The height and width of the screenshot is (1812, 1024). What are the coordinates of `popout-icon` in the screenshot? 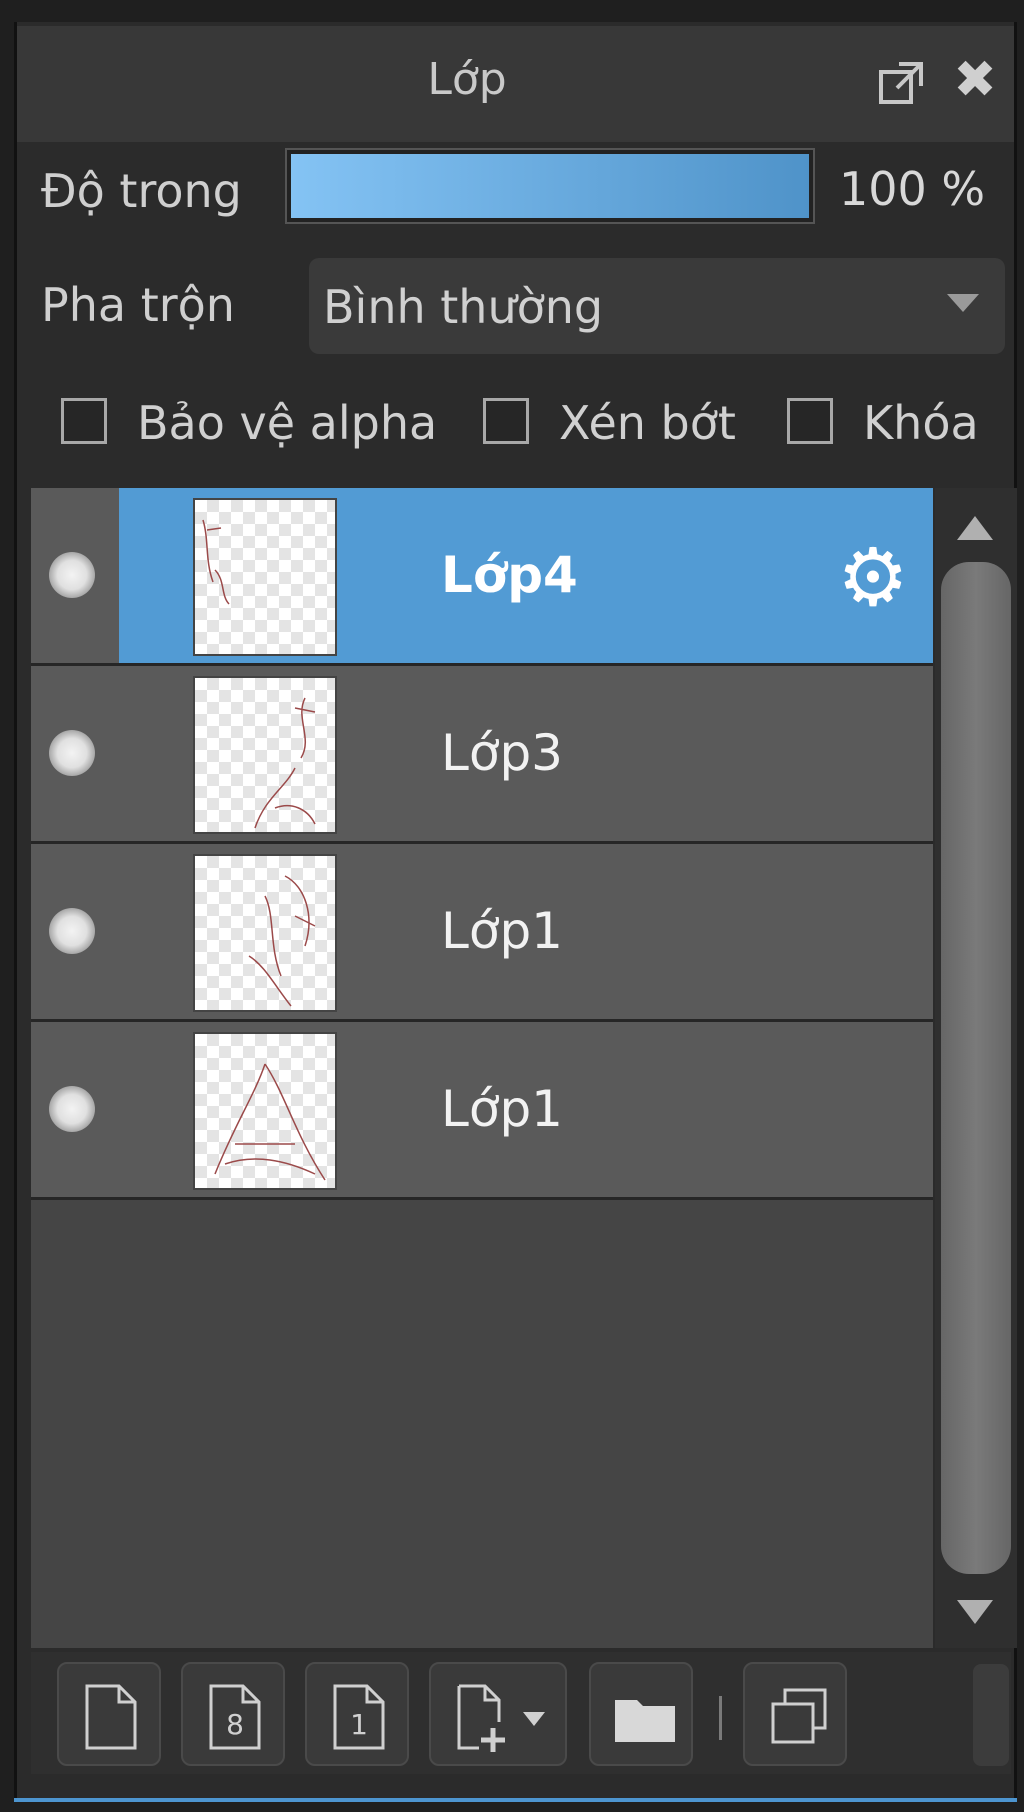 It's located at (901, 84).